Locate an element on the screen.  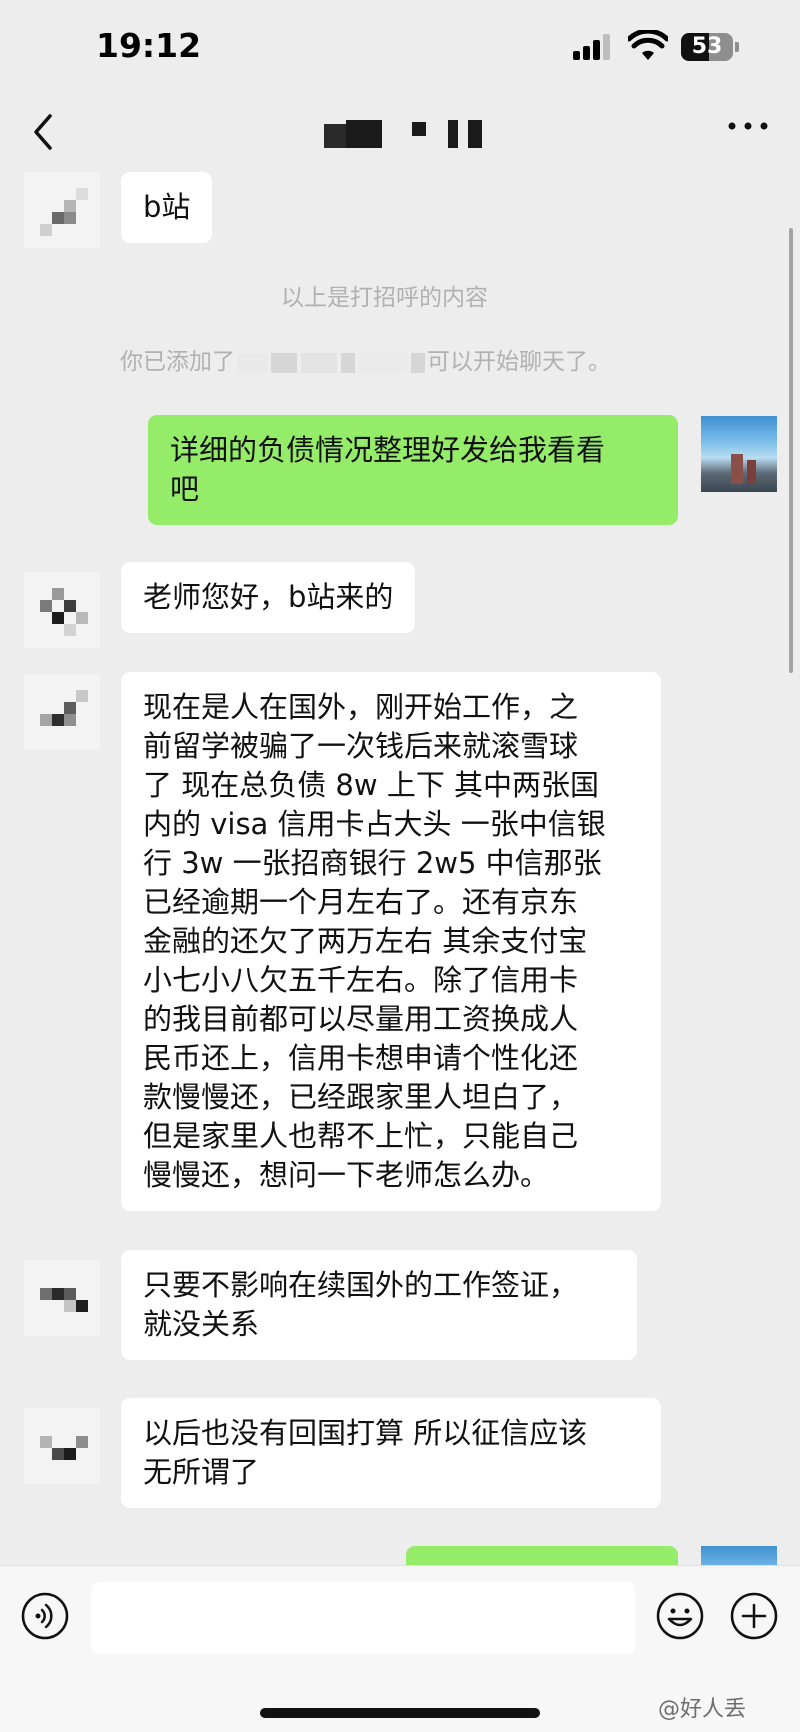
input-bar: @好人丢 is located at coordinates (400, 1648).